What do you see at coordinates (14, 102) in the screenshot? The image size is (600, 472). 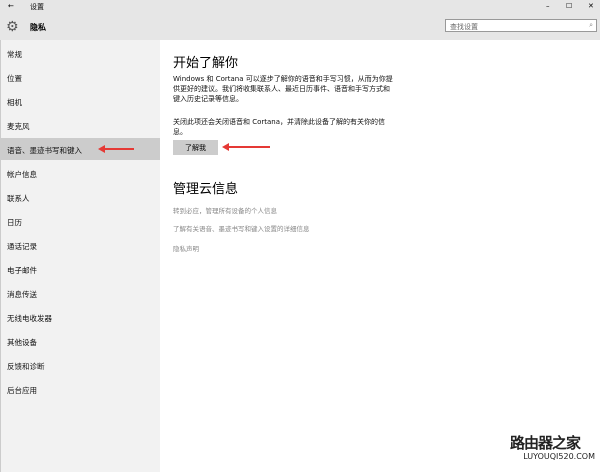 I see `sidebar-item-label: 相机` at bounding box center [14, 102].